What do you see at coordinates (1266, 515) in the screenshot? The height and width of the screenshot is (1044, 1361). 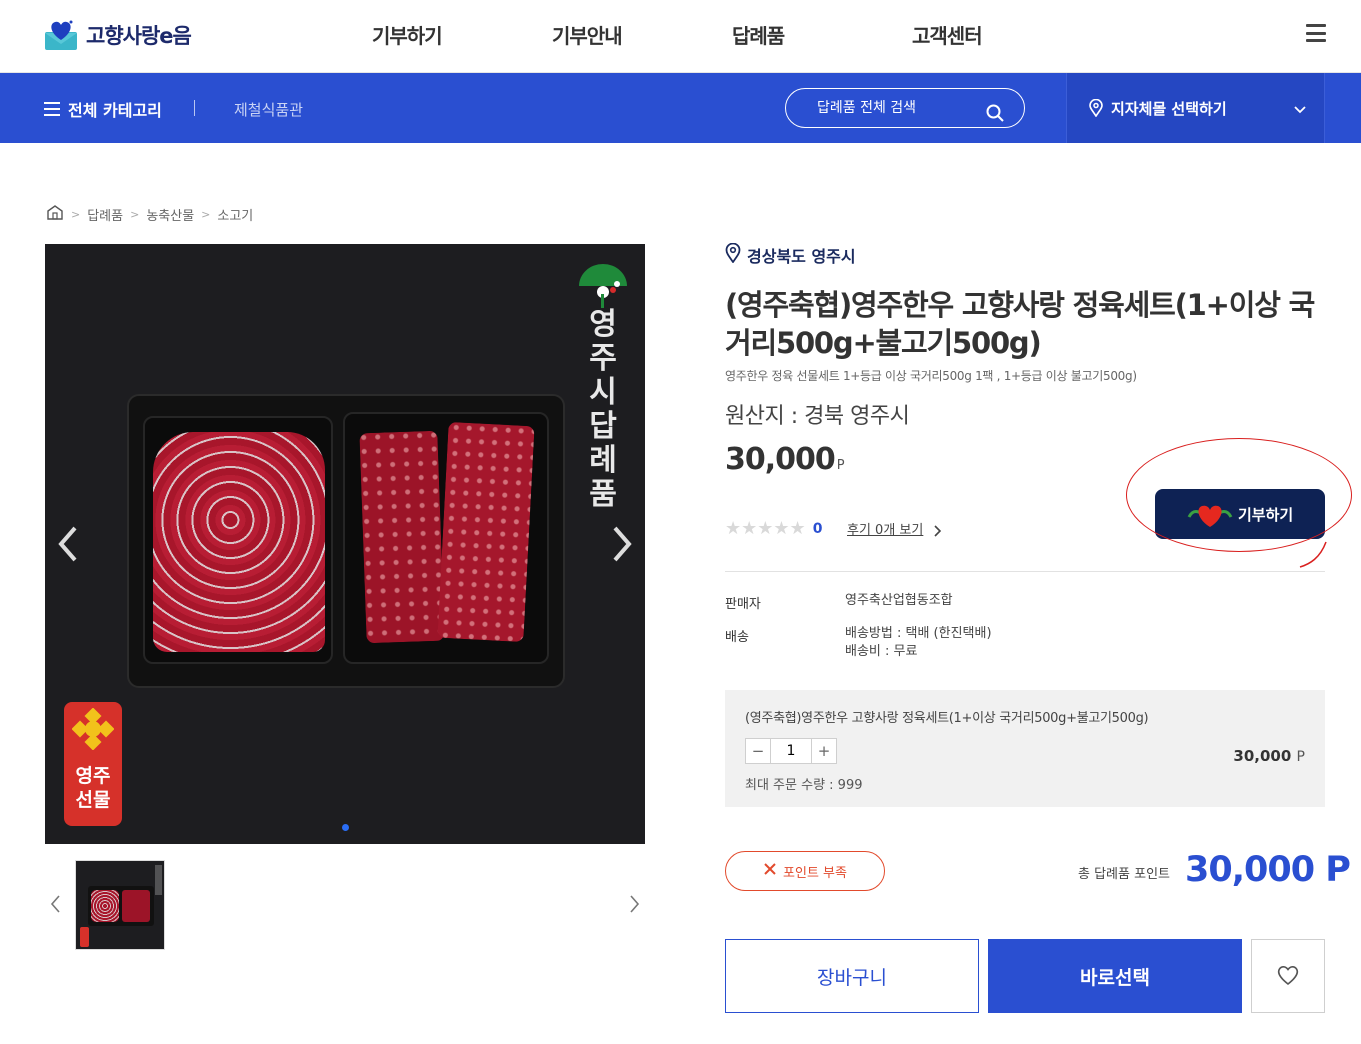 I see `donate-button-label: 기부하기` at bounding box center [1266, 515].